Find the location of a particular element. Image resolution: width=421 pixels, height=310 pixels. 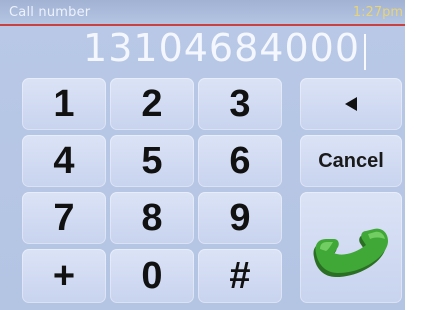

key-7-label: 7 is located at coordinates (64, 218).